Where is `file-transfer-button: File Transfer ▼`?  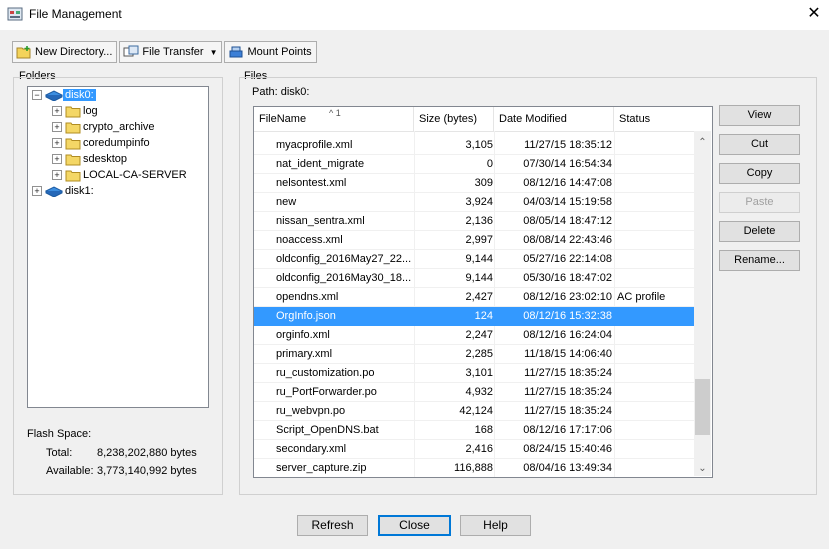 file-transfer-button: File Transfer ▼ is located at coordinates (171, 52).